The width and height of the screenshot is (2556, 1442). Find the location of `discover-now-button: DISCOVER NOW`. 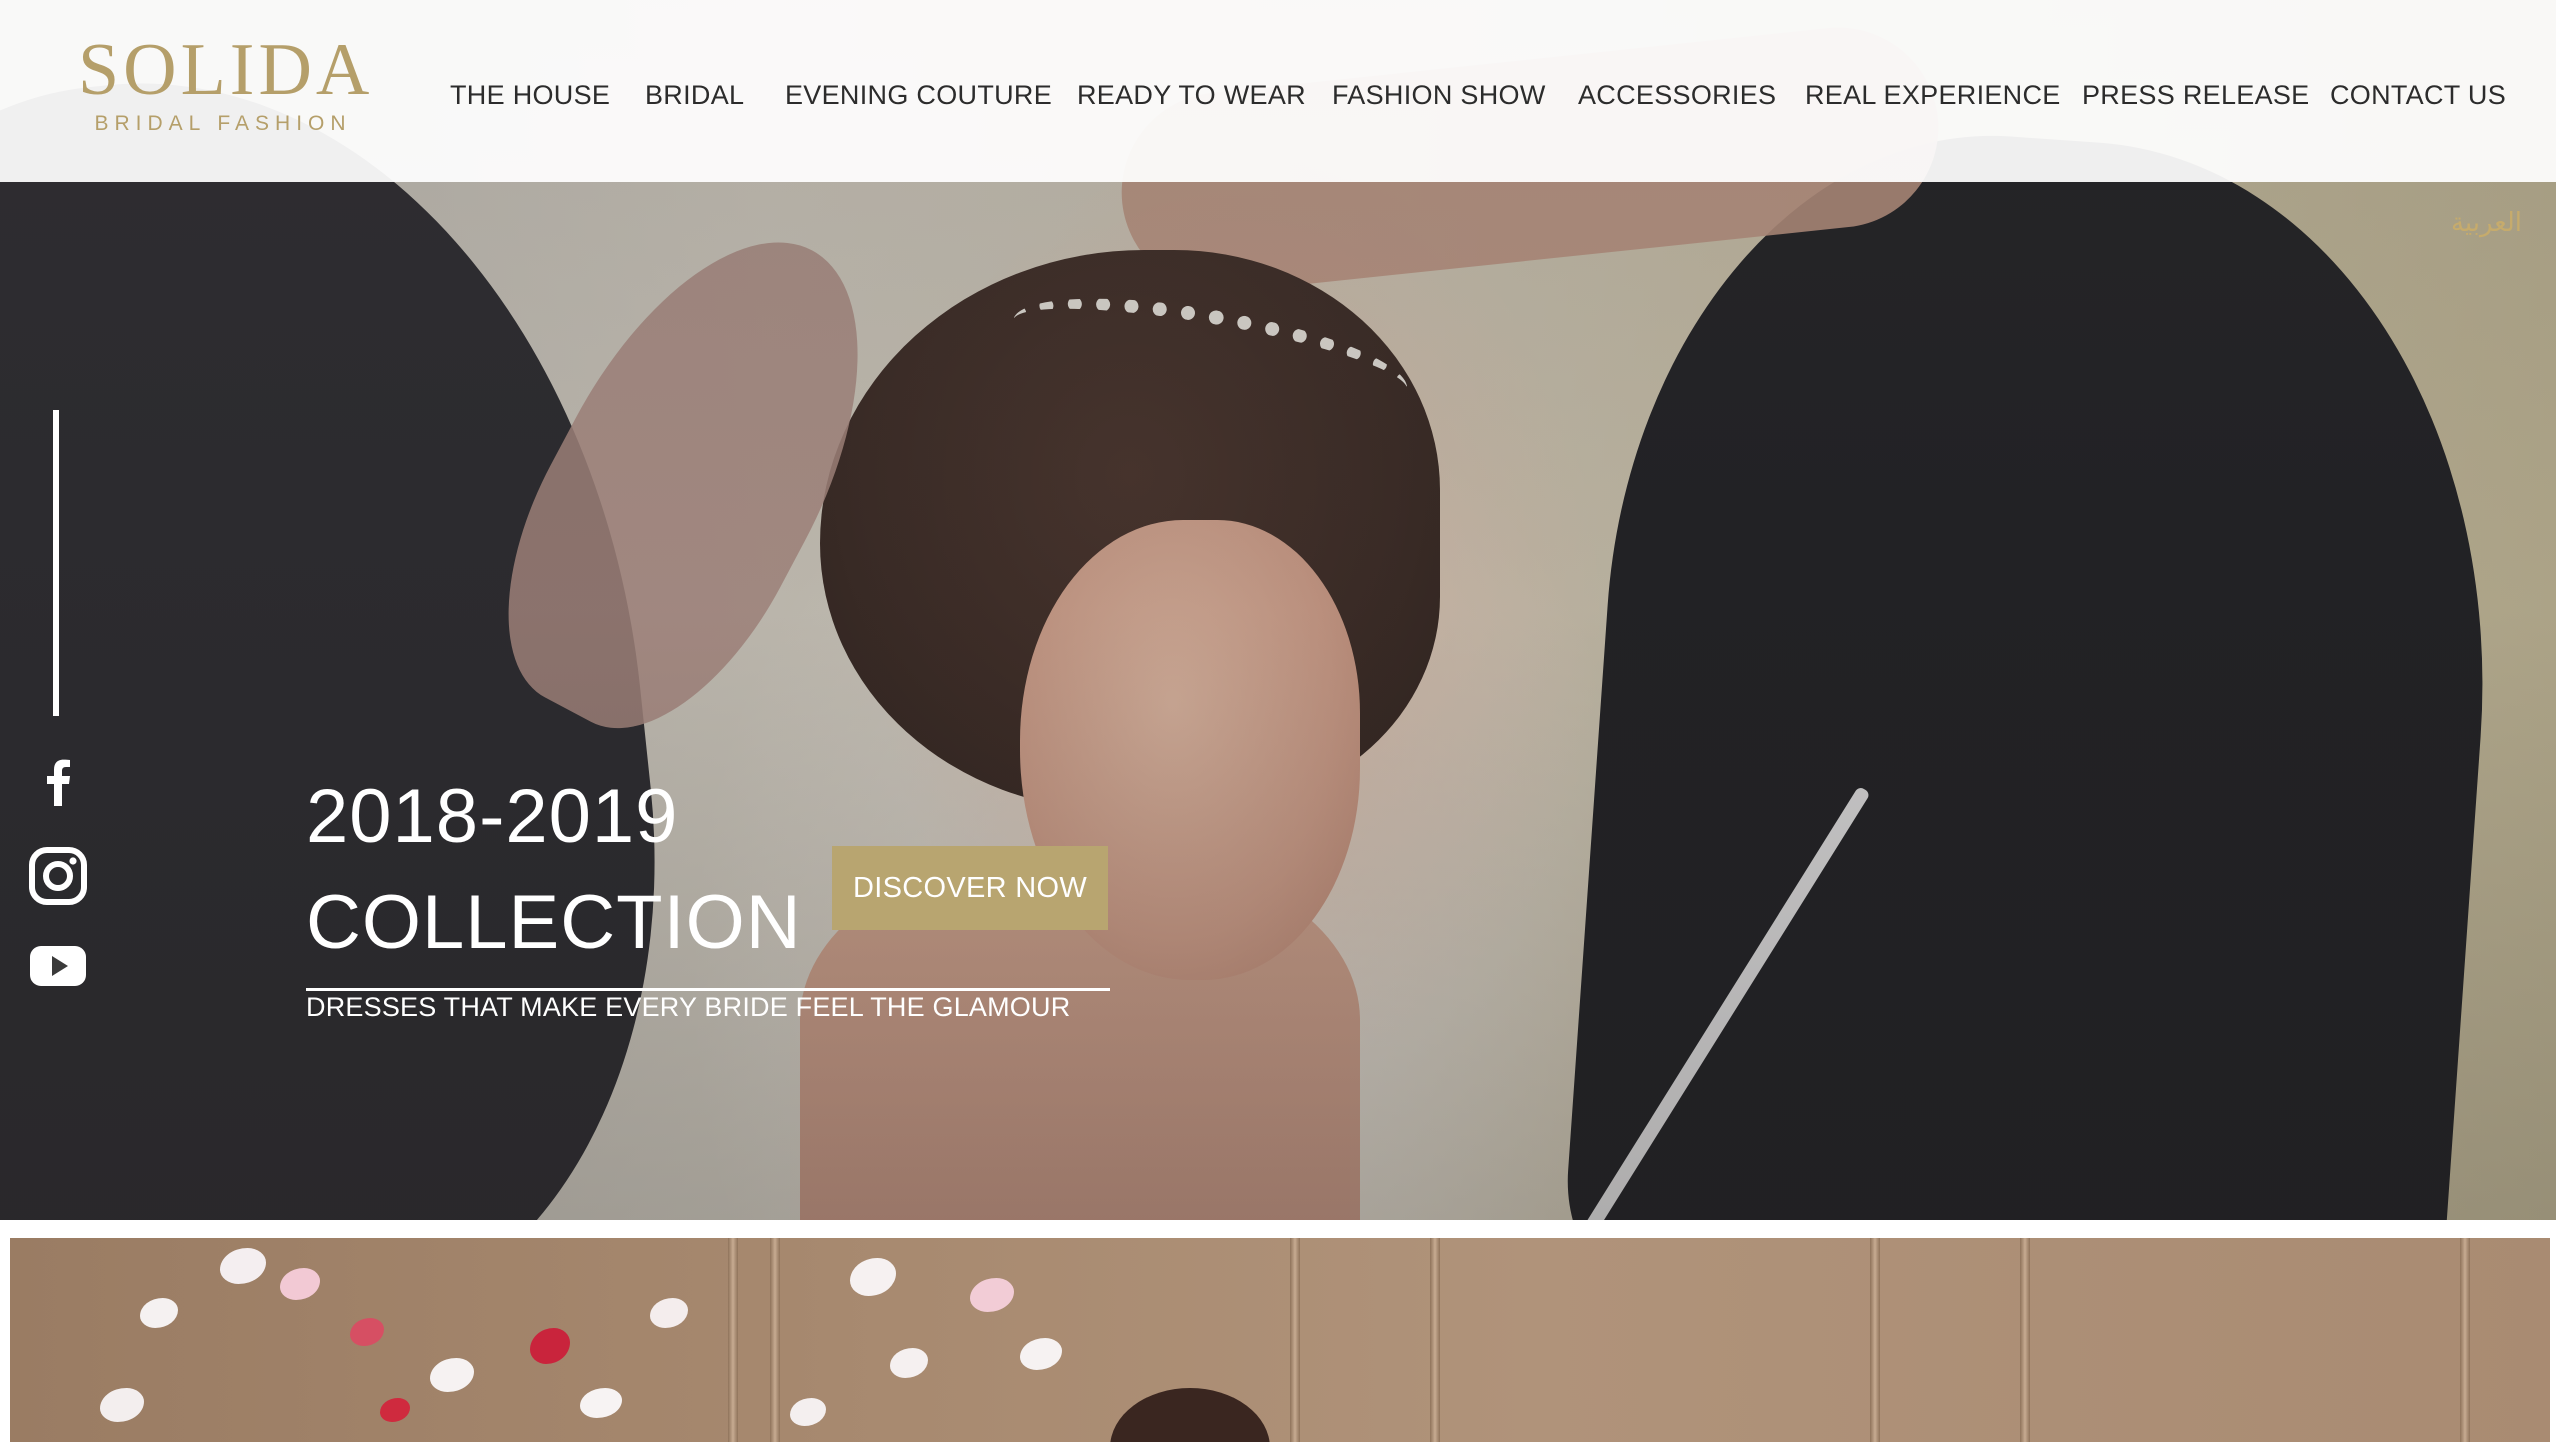

discover-now-button: DISCOVER NOW is located at coordinates (970, 888).